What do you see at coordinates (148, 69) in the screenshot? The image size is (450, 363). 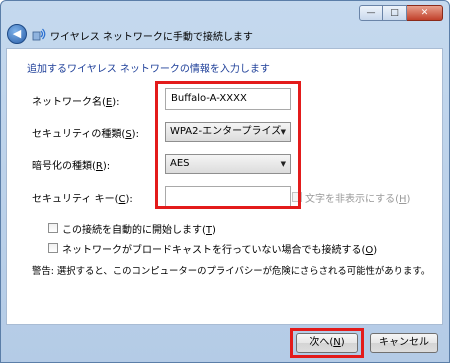 I see `page-heading: 追加するワイヤレス ネットワークの情報を入力します` at bounding box center [148, 69].